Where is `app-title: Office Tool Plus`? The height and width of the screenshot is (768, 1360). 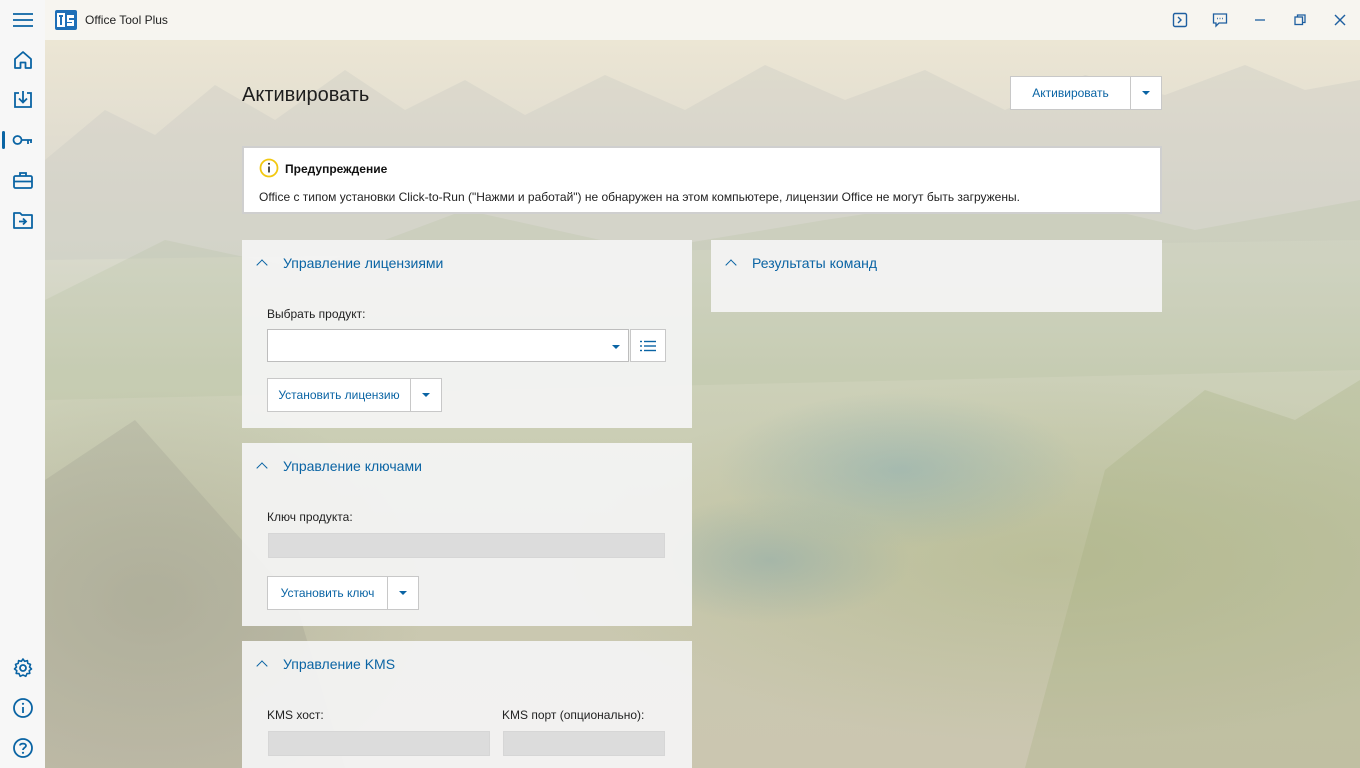 app-title: Office Tool Plus is located at coordinates (126, 20).